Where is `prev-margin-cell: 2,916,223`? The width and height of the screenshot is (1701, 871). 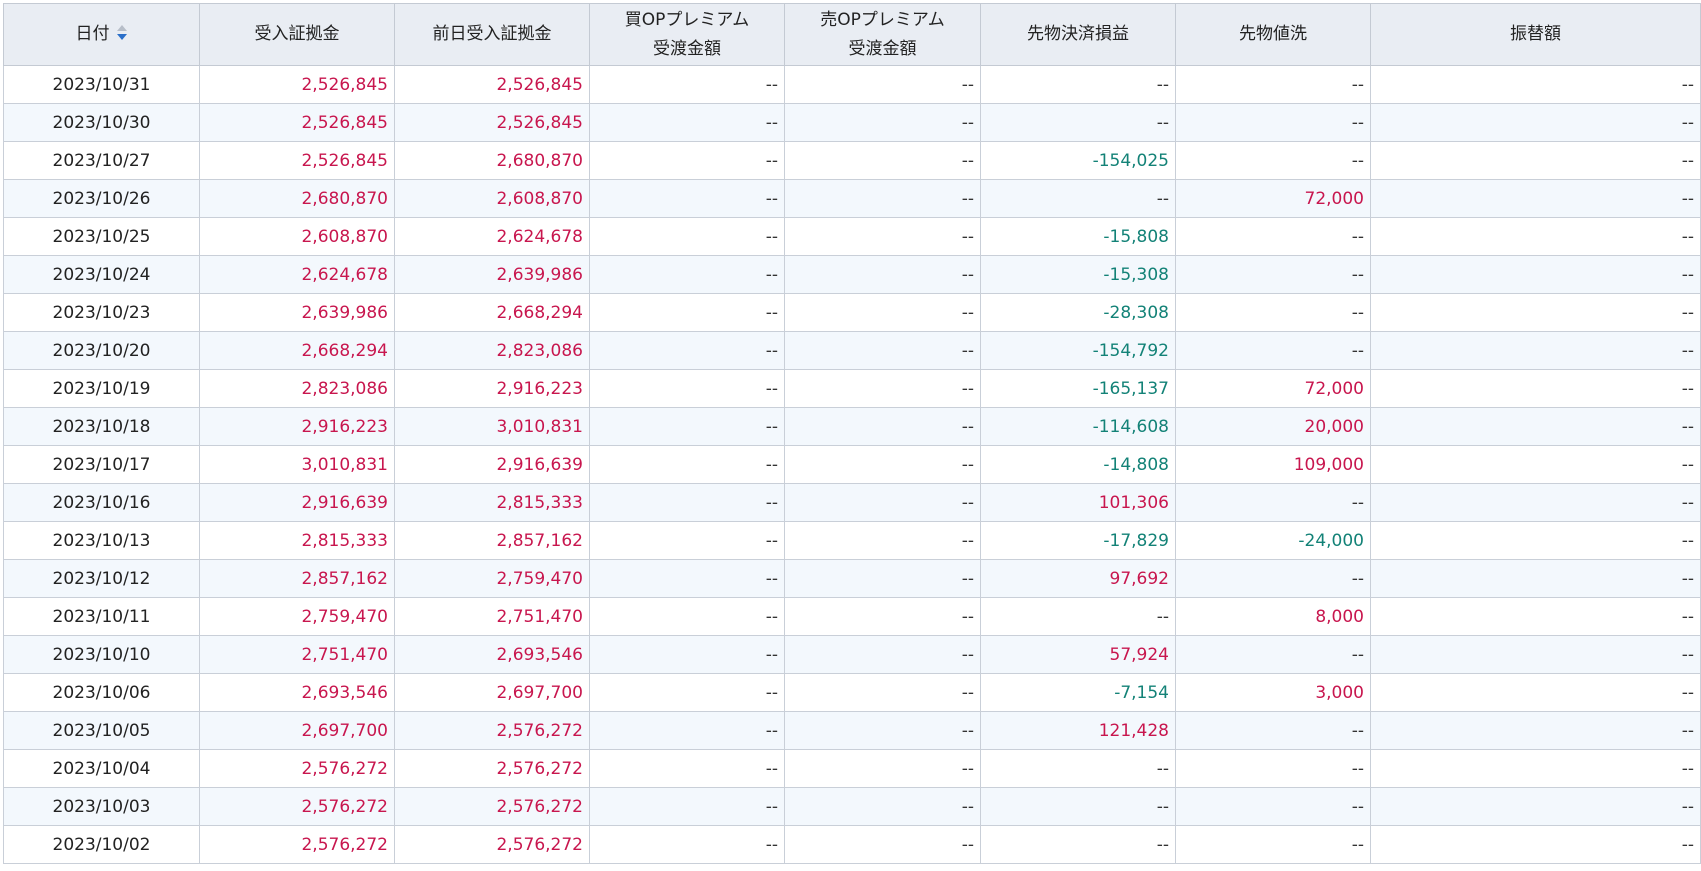 prev-margin-cell: 2,916,223 is located at coordinates (492, 388).